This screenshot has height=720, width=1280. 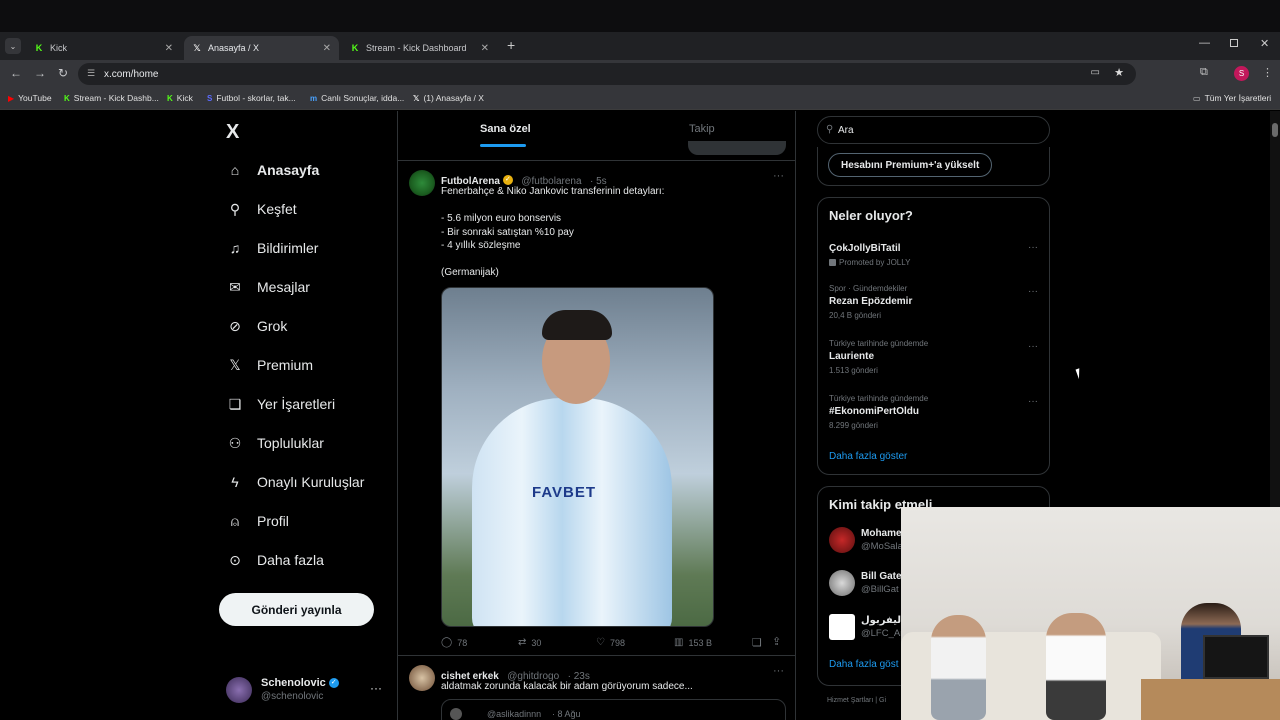 What do you see at coordinates (11, 98) in the screenshot?
I see `youtube-icon: ▶` at bounding box center [11, 98].